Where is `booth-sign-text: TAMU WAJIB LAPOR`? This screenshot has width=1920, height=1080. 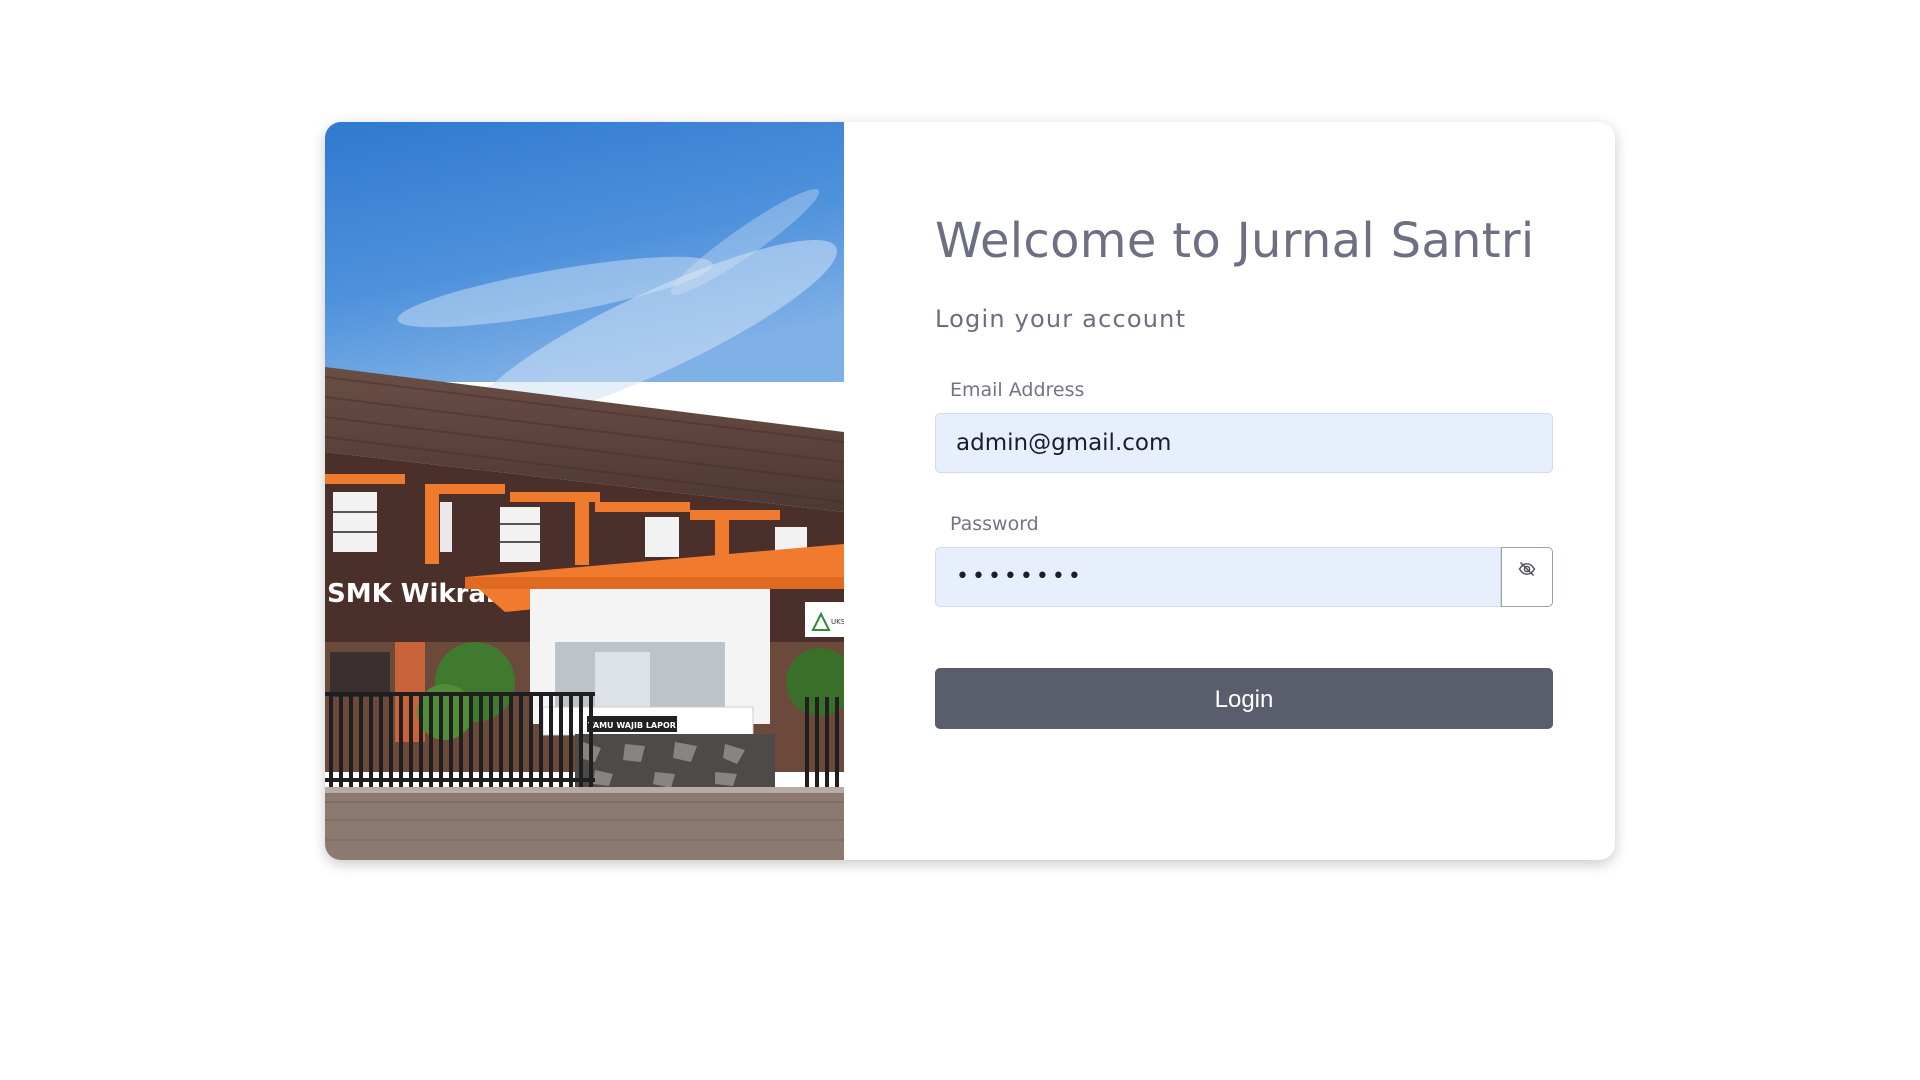 booth-sign-text: TAMU WAJIB LAPOR is located at coordinates (632, 725).